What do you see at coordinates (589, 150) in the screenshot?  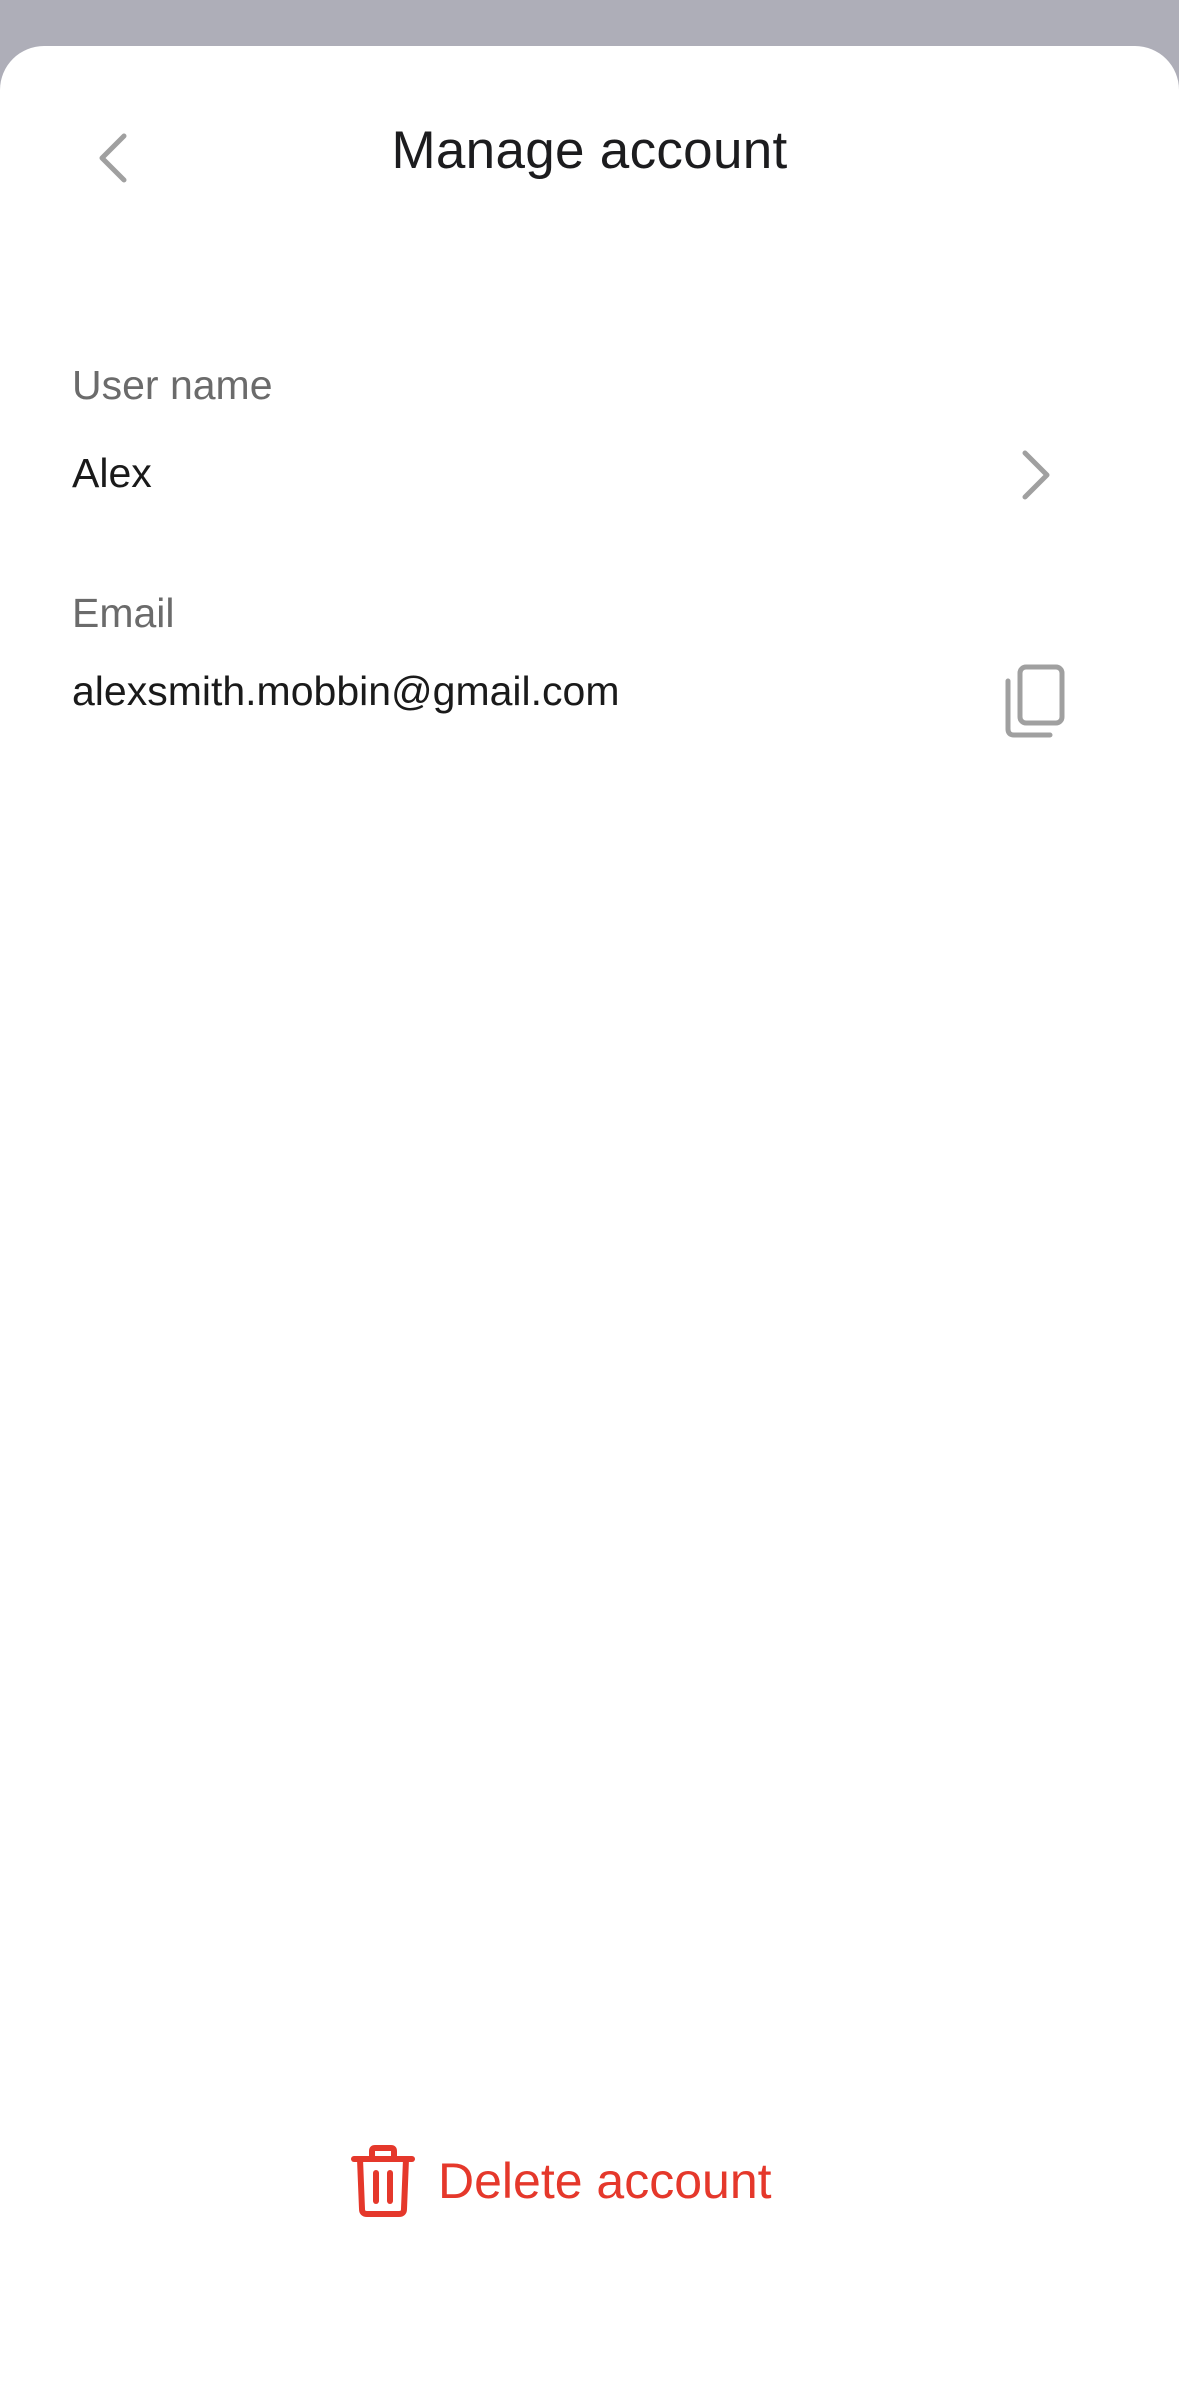 I see `page-title: Manage account` at bounding box center [589, 150].